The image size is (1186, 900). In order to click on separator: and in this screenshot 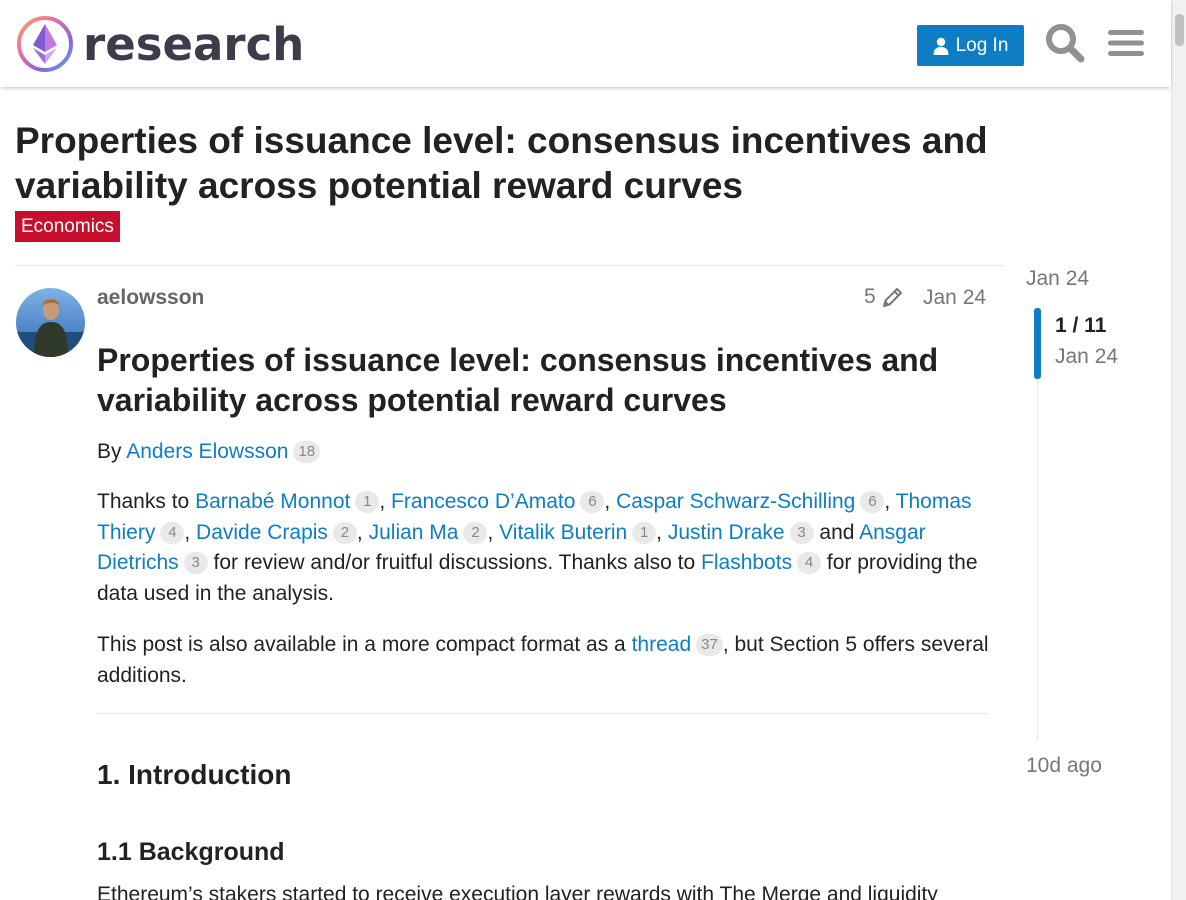, I will do `click(836, 532)`.